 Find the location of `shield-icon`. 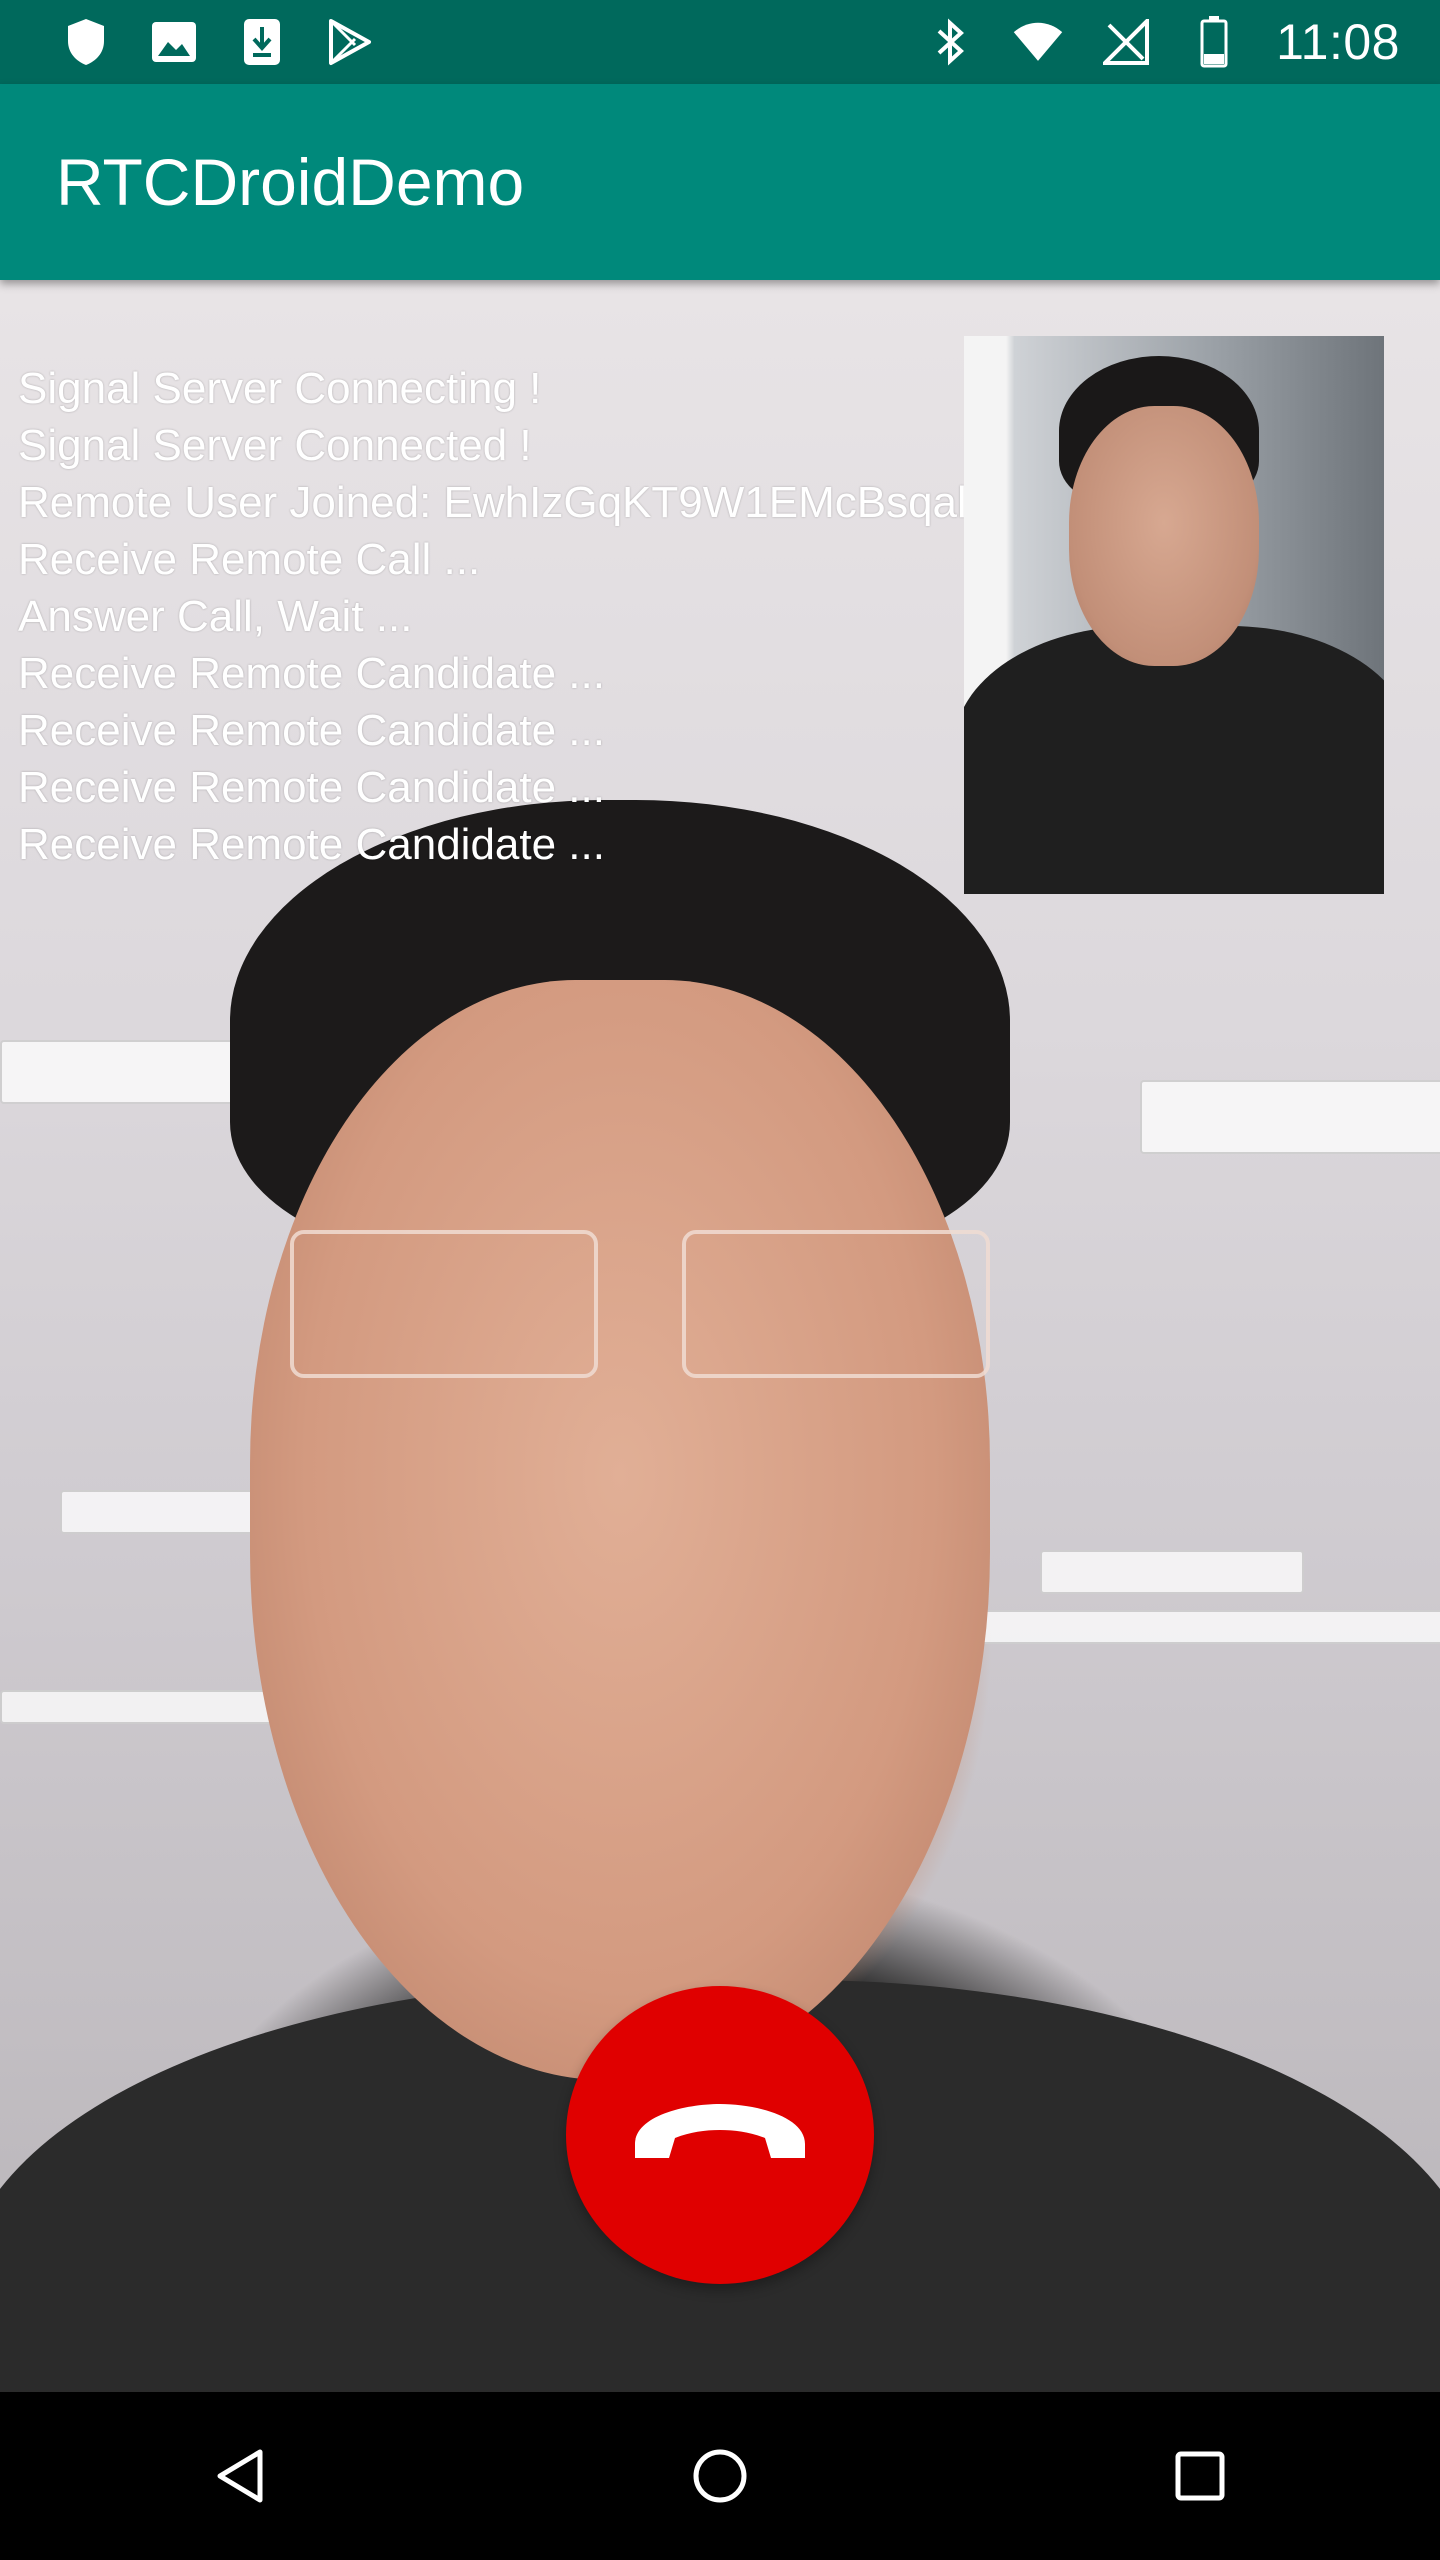

shield-icon is located at coordinates (86, 42).